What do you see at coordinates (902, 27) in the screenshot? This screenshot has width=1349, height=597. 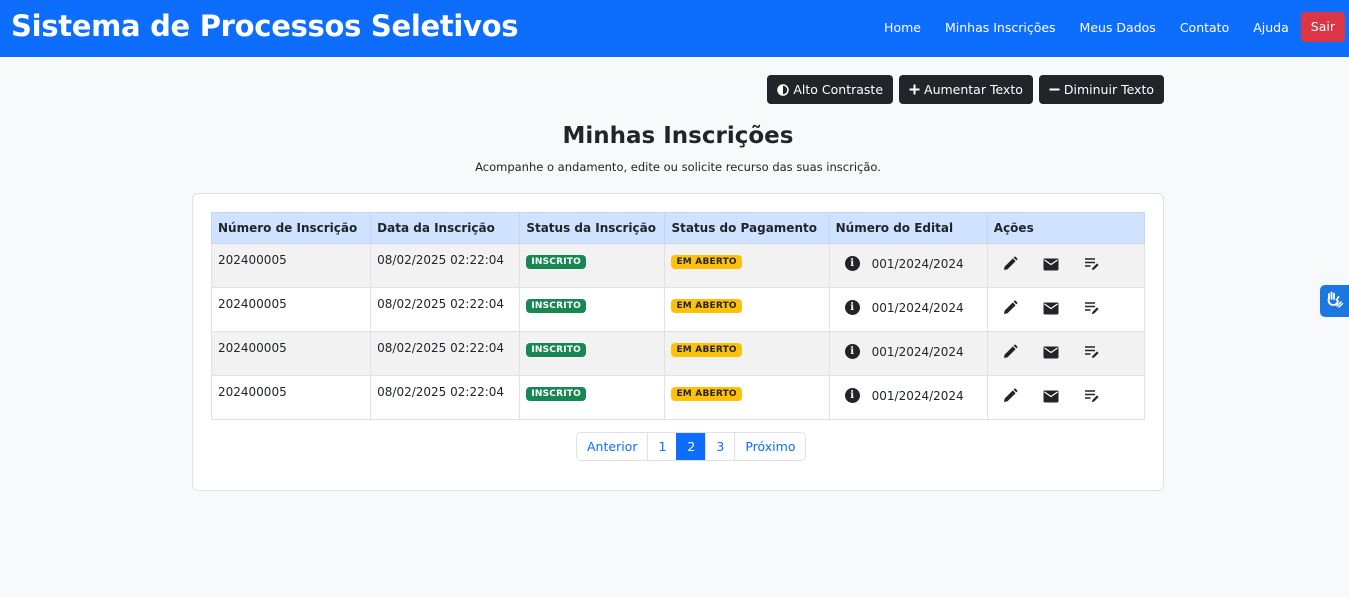 I see `nav-home: Home` at bounding box center [902, 27].